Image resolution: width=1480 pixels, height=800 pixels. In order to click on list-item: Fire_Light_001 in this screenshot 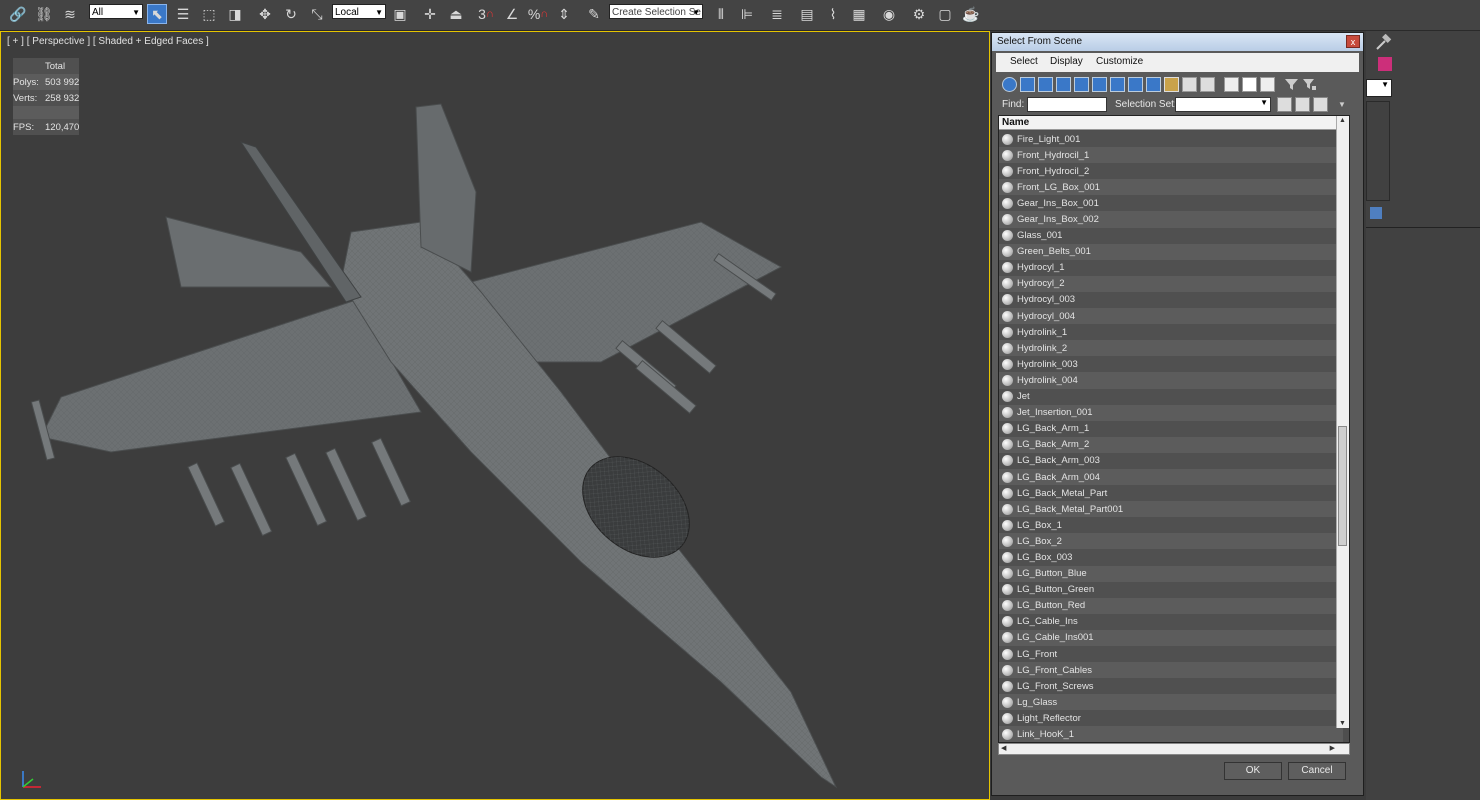, I will do `click(1171, 139)`.